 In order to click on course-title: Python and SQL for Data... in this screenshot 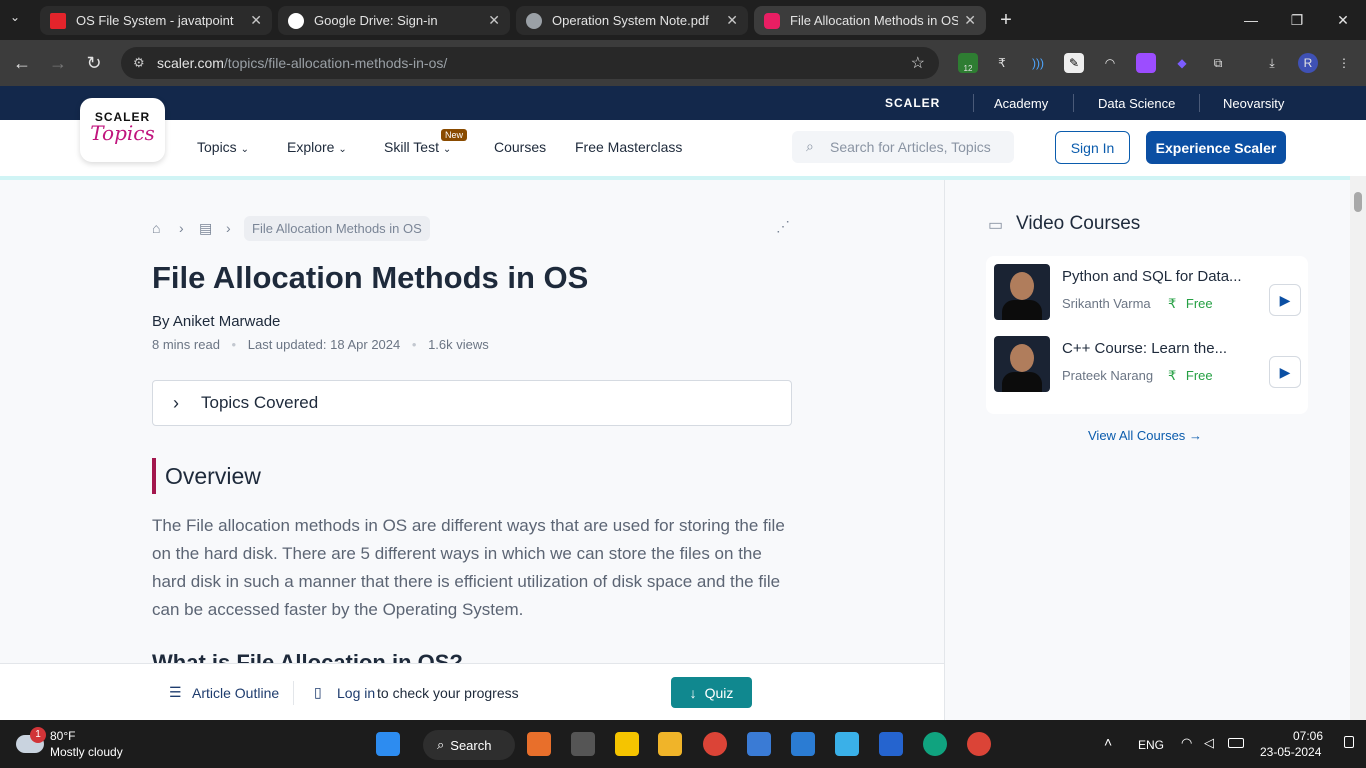, I will do `click(1152, 276)`.